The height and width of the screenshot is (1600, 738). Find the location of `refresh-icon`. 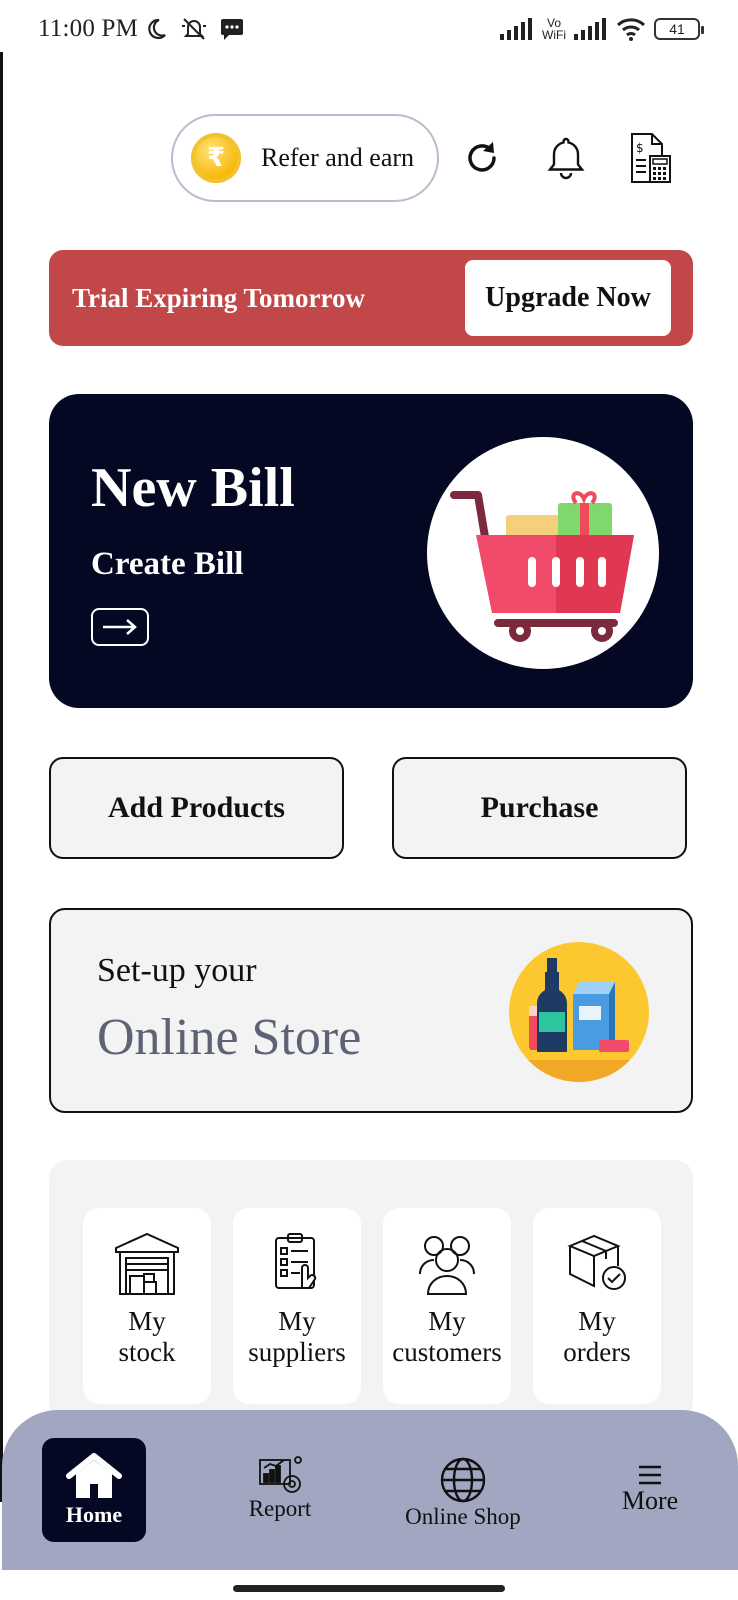

refresh-icon is located at coordinates (482, 158).